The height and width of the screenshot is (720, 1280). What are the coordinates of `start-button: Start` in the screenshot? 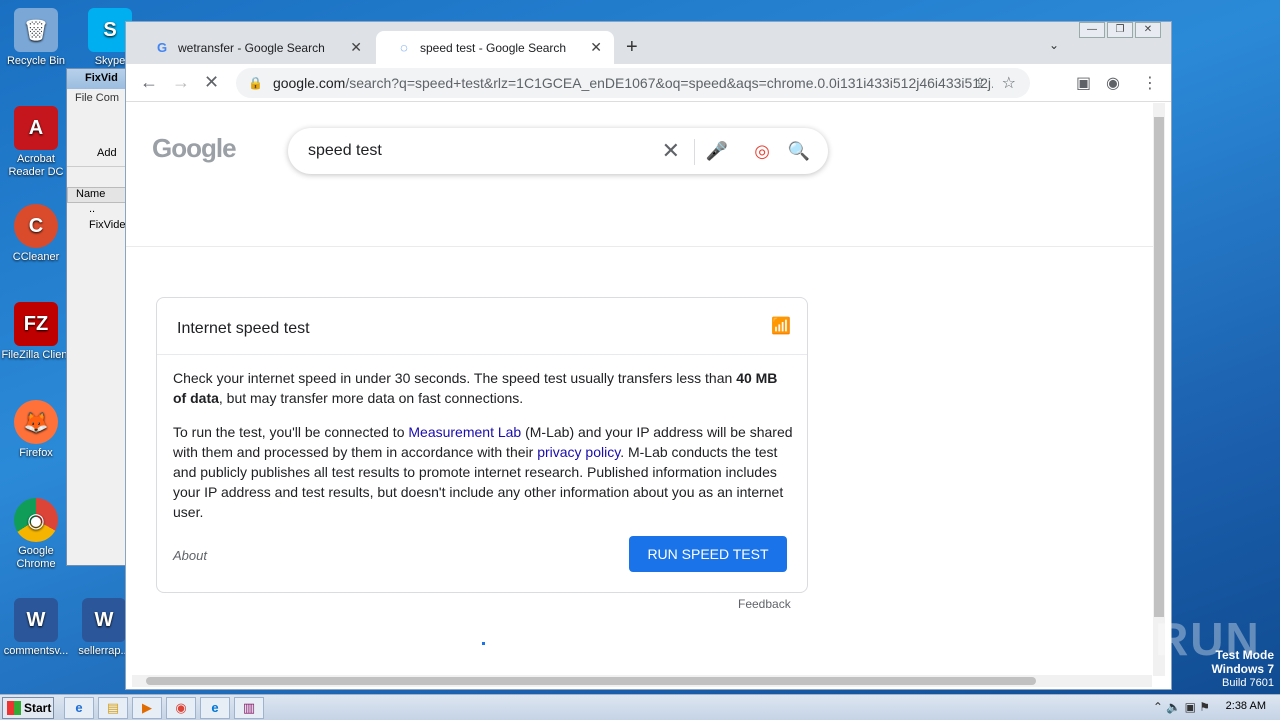 It's located at (28, 708).